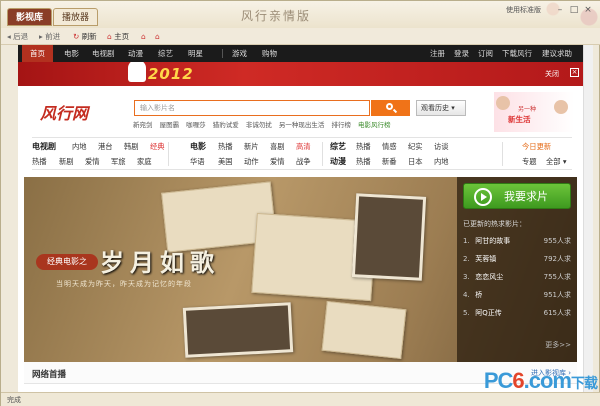  What do you see at coordinates (44, 146) in the screenshot?
I see `cat-tv-title: 电视剧` at bounding box center [44, 146].